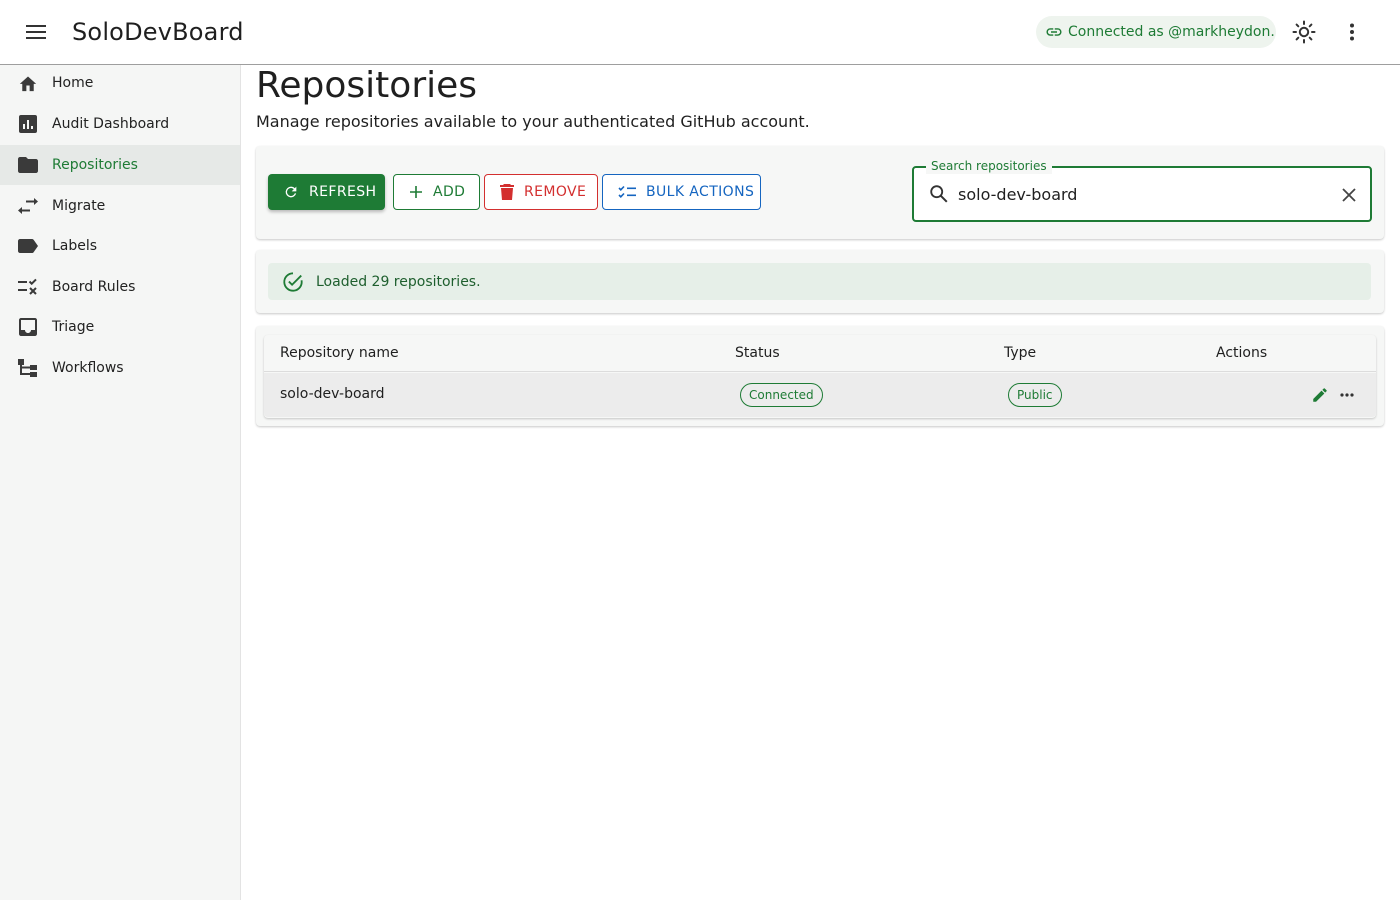 This screenshot has width=1400, height=900. What do you see at coordinates (73, 327) in the screenshot?
I see `sidebar-item-label: Triage` at bounding box center [73, 327].